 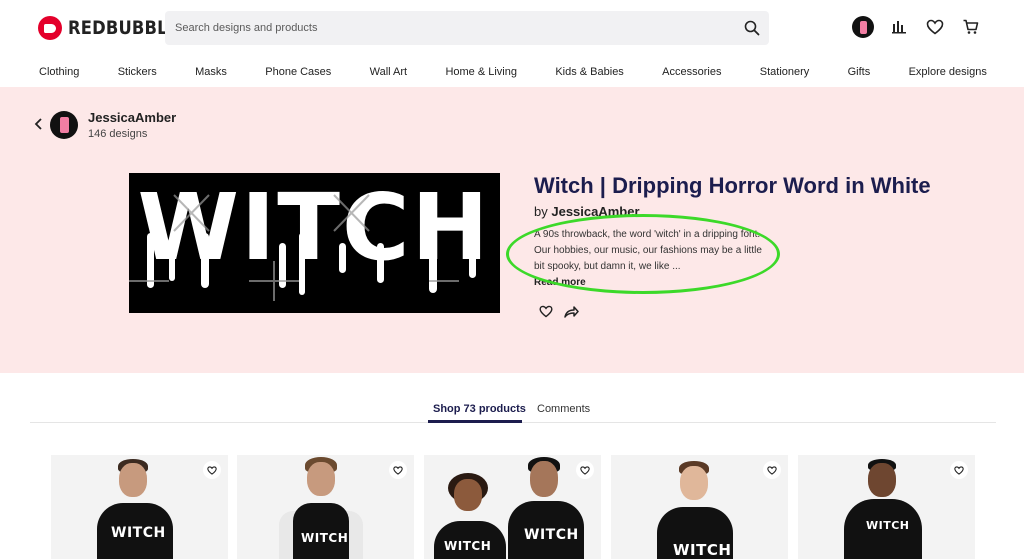 I want to click on back-chevron-icon, so click(x=39, y=124).